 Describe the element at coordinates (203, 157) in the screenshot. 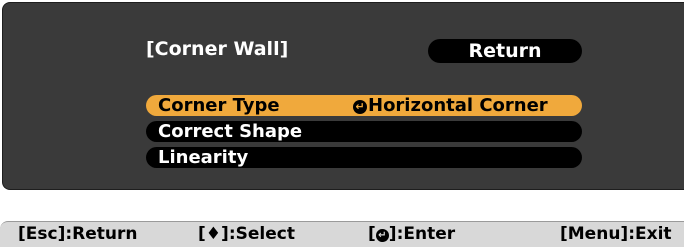

I see `menu-item-label: Linearity` at that location.